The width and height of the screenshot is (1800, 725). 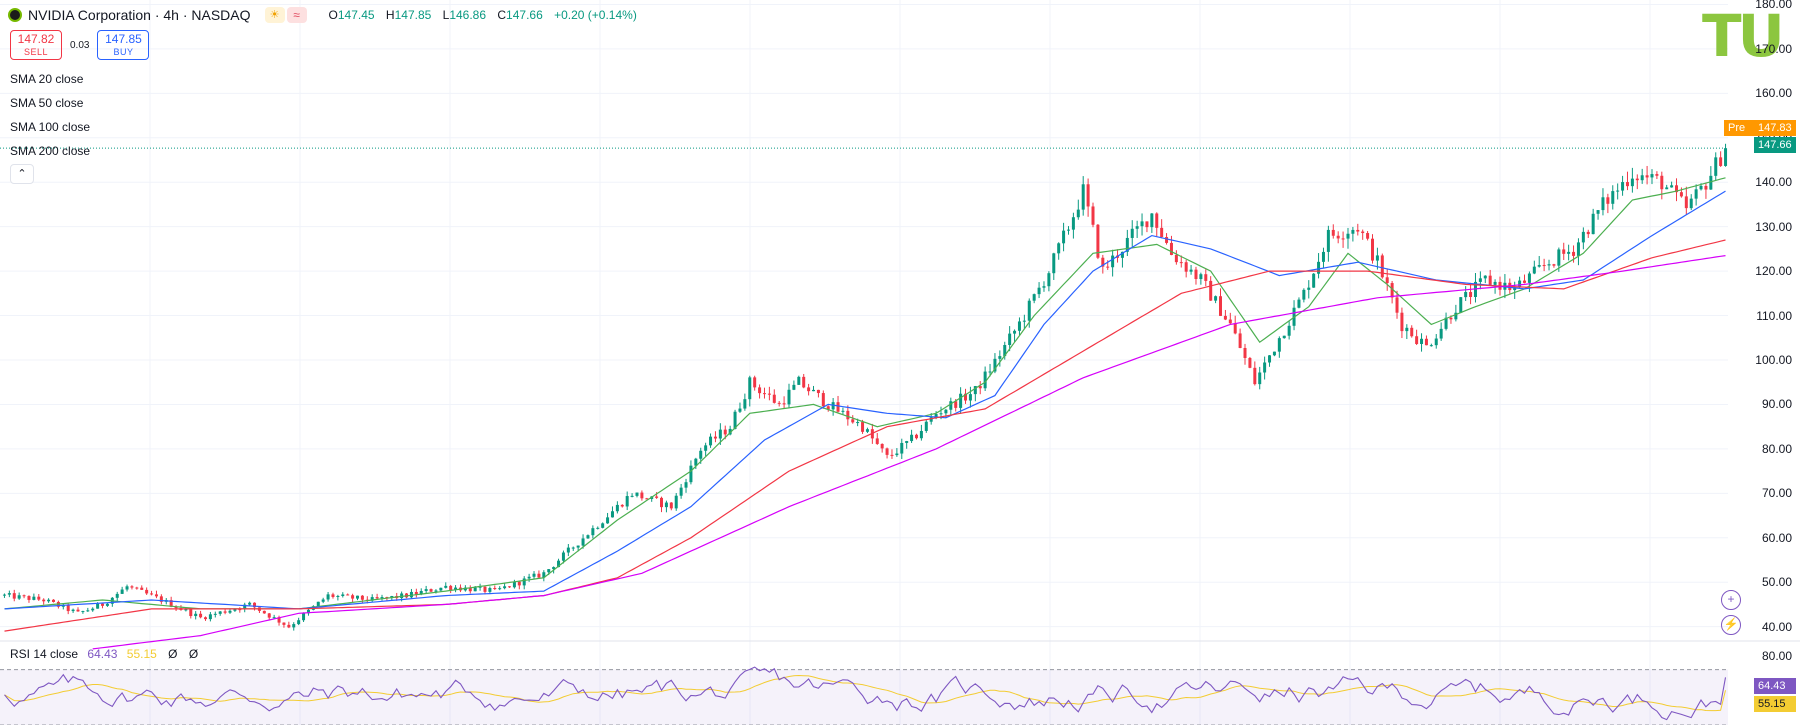 What do you see at coordinates (390, 15) in the screenshot?
I see `high-key: H` at bounding box center [390, 15].